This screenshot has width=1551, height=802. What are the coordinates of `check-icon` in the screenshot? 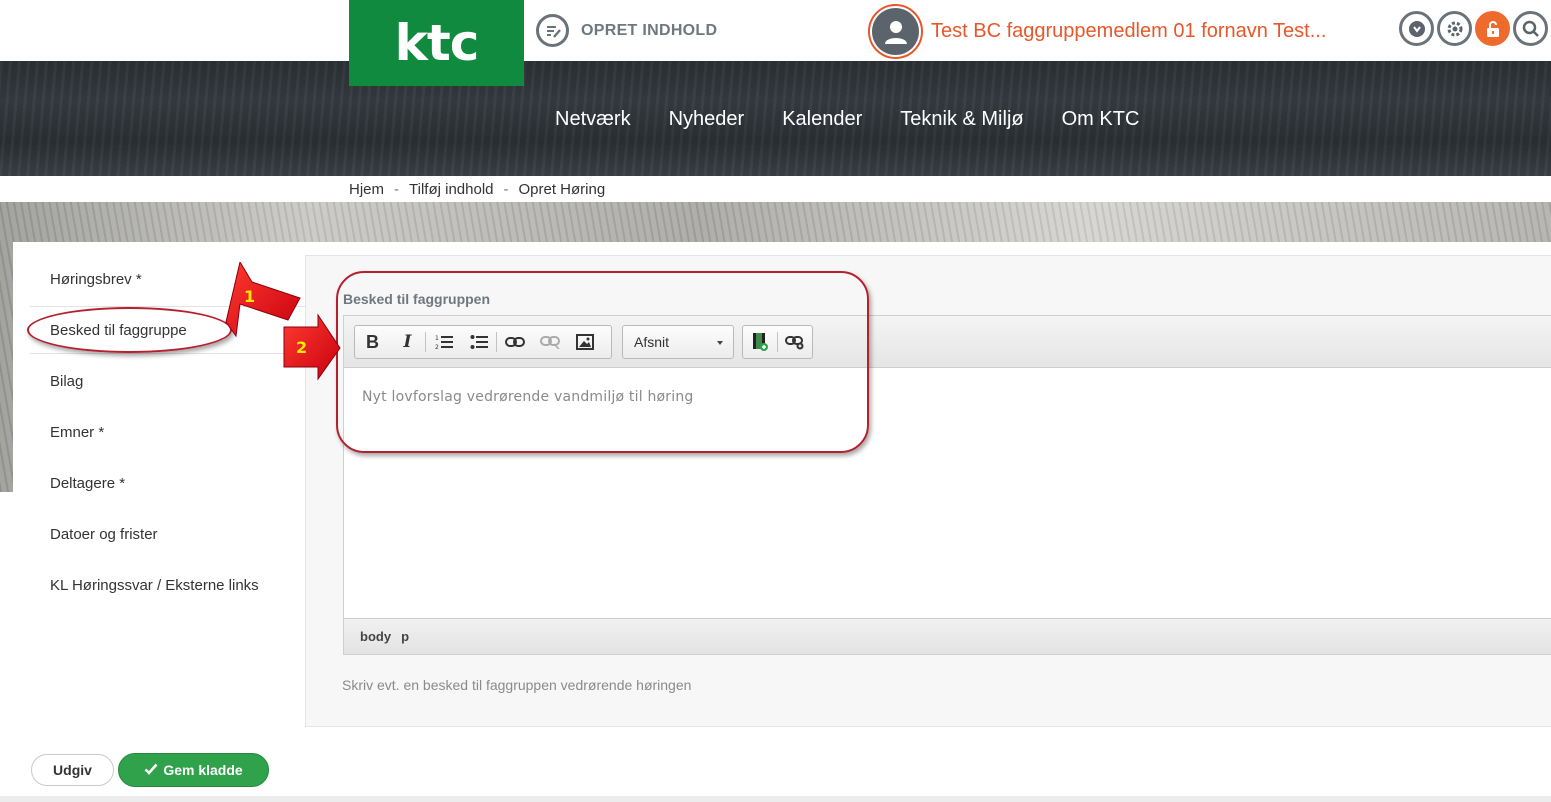 It's located at (151, 770).